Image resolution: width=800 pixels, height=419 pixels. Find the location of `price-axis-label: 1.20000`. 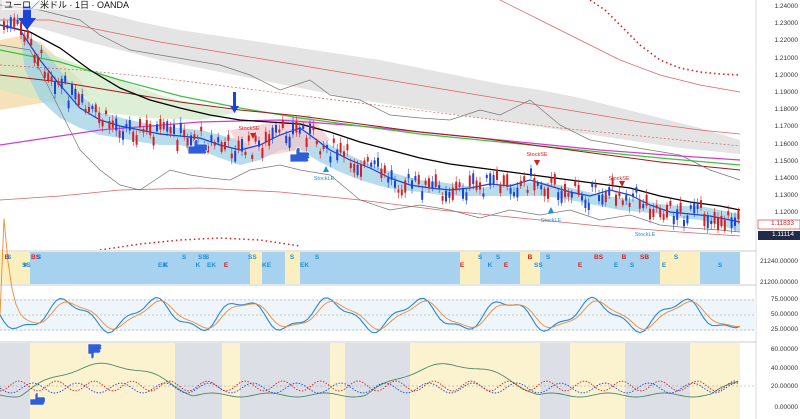

price-axis-label: 1.20000 is located at coordinates (786, 75).